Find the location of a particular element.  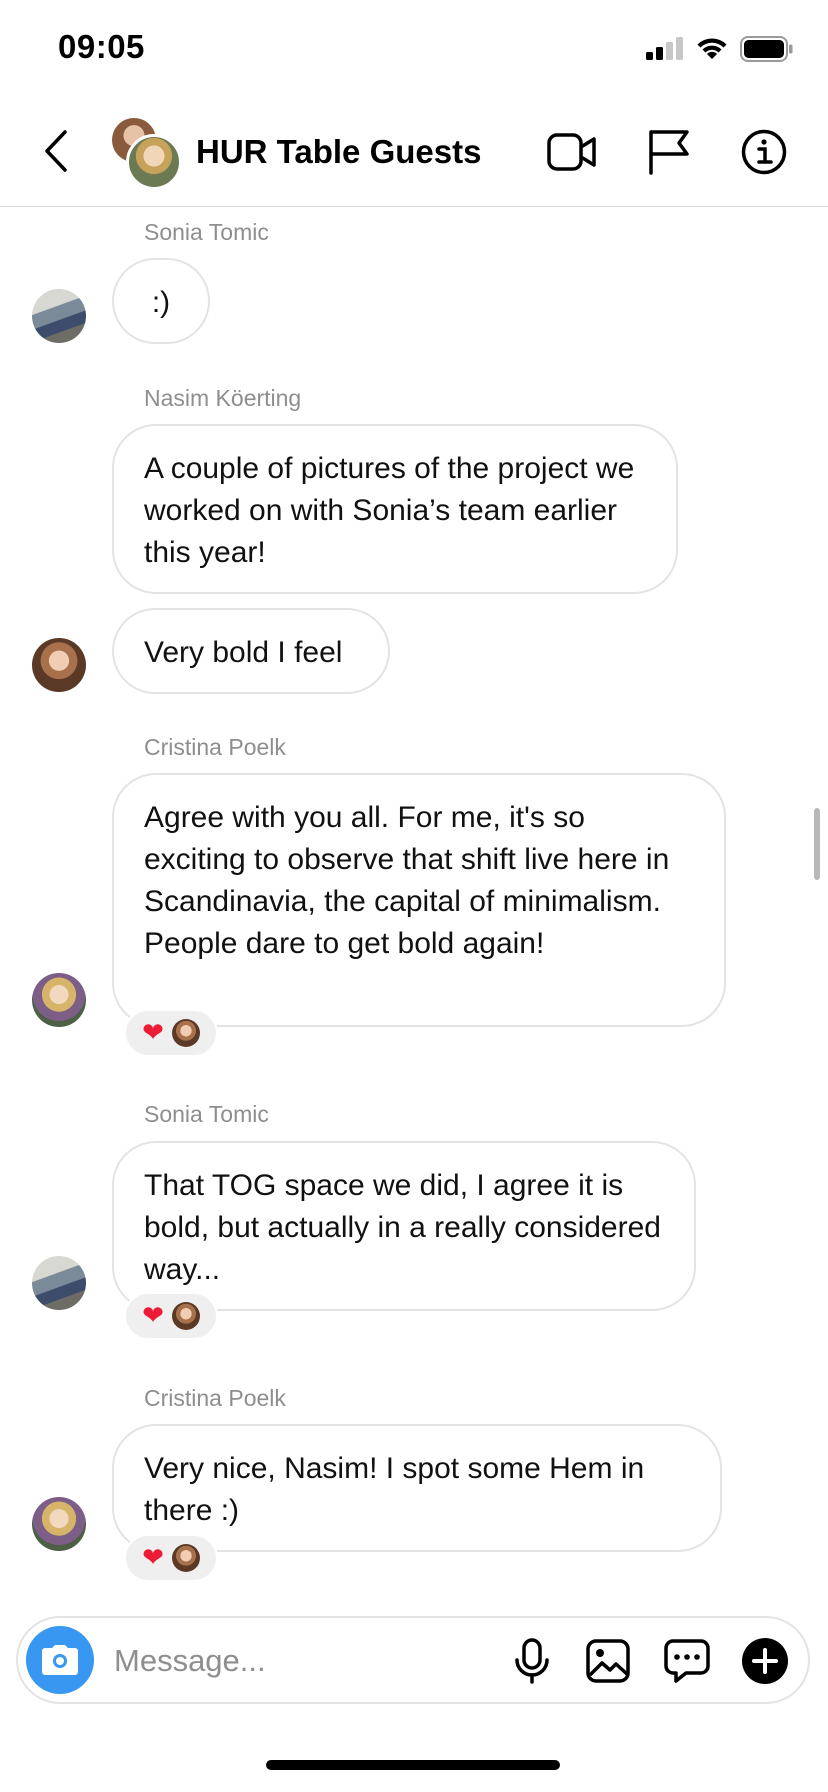

cellular-signal-icon is located at coordinates (664, 48).